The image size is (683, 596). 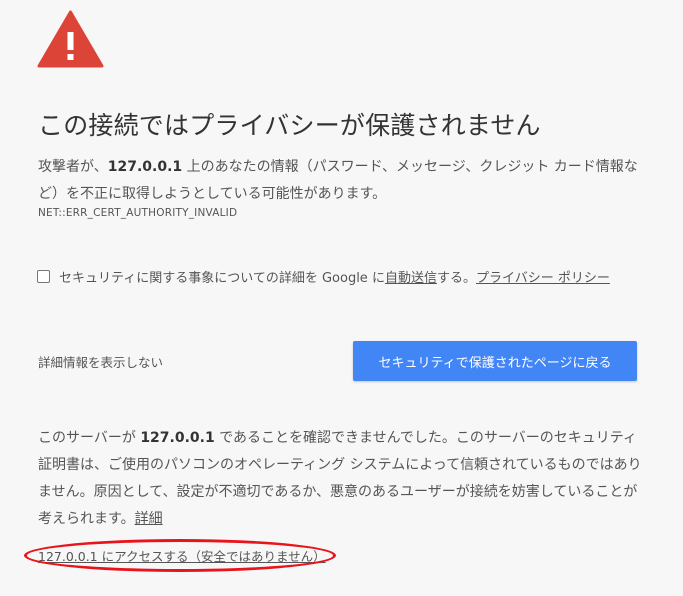 I want to click on details-host: 127.0.0.1, so click(x=177, y=438).